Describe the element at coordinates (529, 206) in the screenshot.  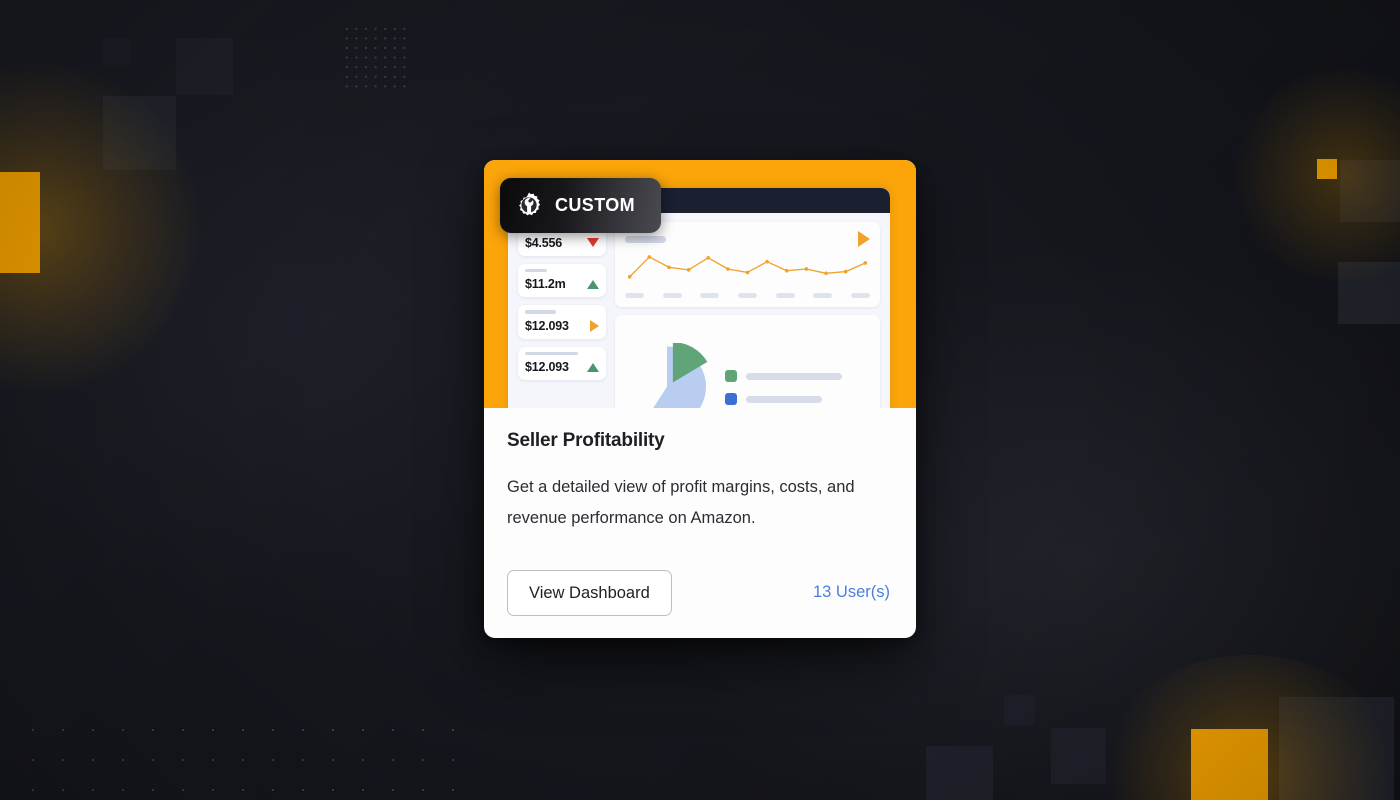
I see `gear-wrench-icon` at that location.